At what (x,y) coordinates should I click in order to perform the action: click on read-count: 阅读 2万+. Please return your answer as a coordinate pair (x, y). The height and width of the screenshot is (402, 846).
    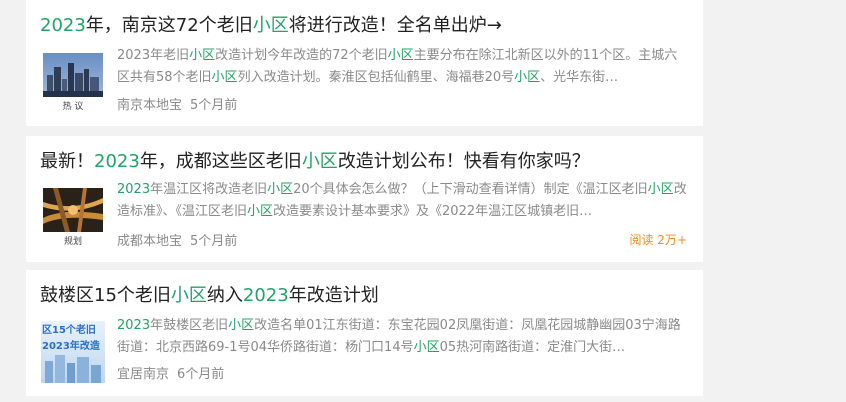
    Looking at the image, I should click on (658, 240).